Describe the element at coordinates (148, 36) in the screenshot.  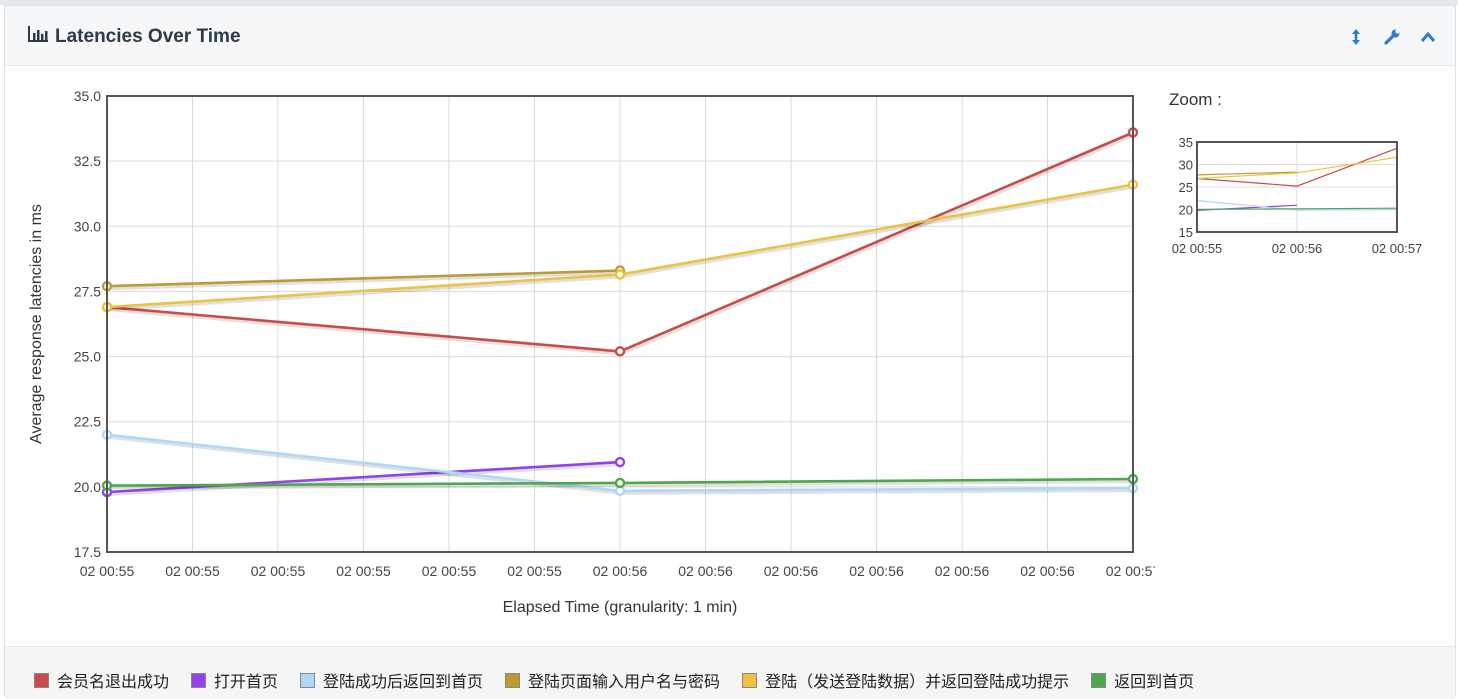
I see `panel-title: Latencies Over Time` at that location.